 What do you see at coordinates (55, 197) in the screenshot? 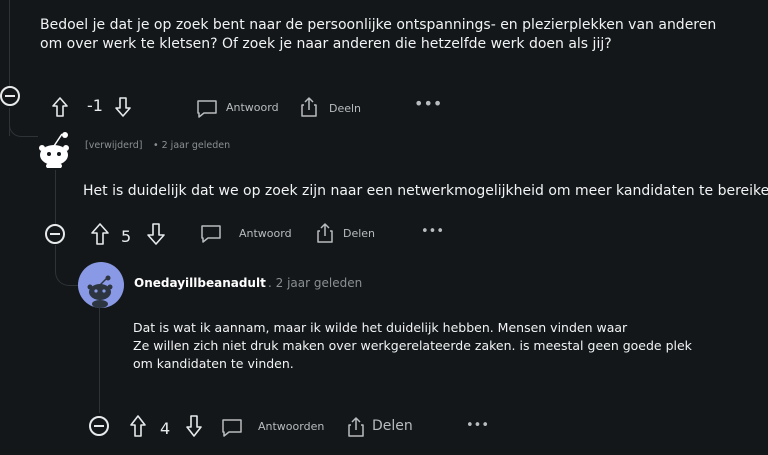
I see `thread-line-level2` at bounding box center [55, 197].